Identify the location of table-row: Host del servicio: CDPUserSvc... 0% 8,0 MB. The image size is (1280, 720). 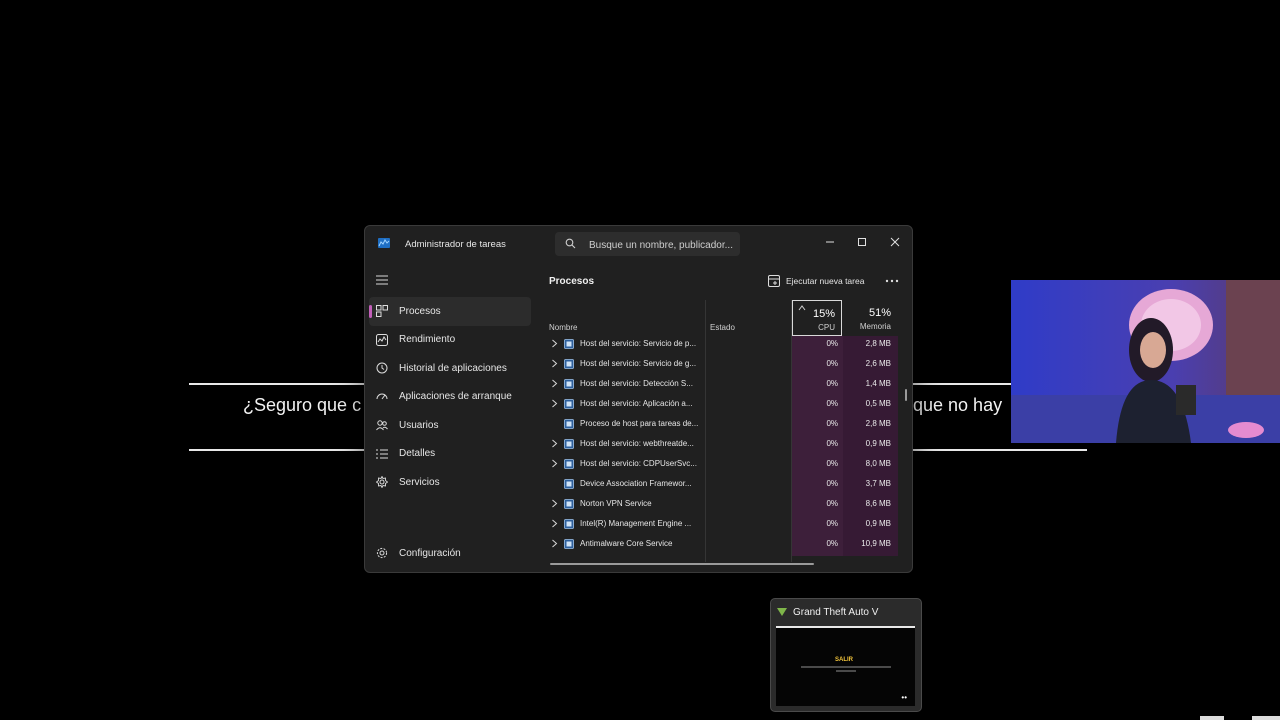
(722, 464).